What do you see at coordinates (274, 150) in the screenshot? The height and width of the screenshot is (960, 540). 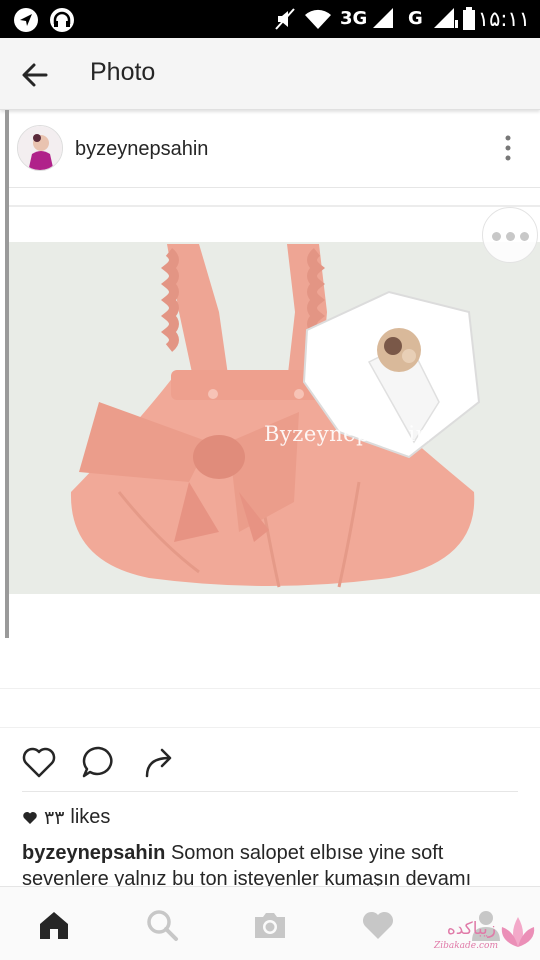 I see `post-header: byzeynepsahin` at bounding box center [274, 150].